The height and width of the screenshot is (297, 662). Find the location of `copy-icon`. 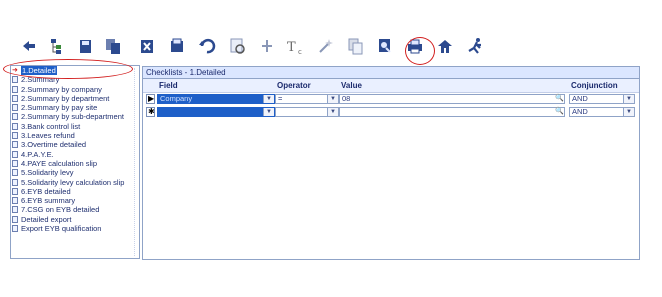

copy-icon is located at coordinates (355, 46).